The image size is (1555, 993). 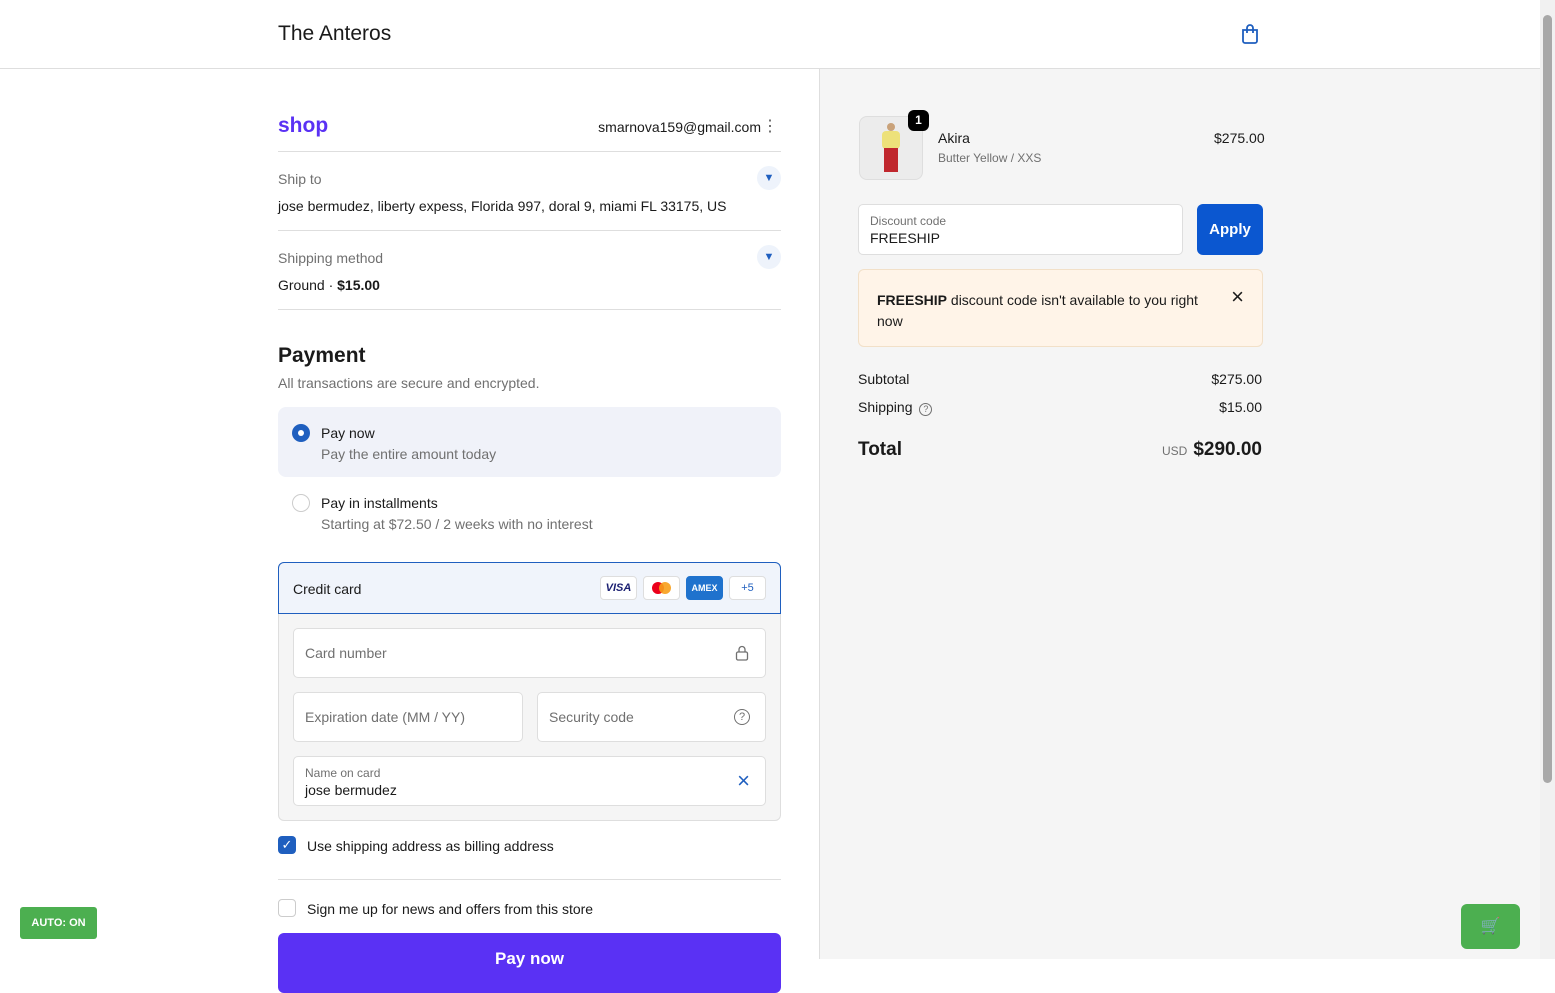 What do you see at coordinates (1227, 449) in the screenshot?
I see `total-value: $290.00` at bounding box center [1227, 449].